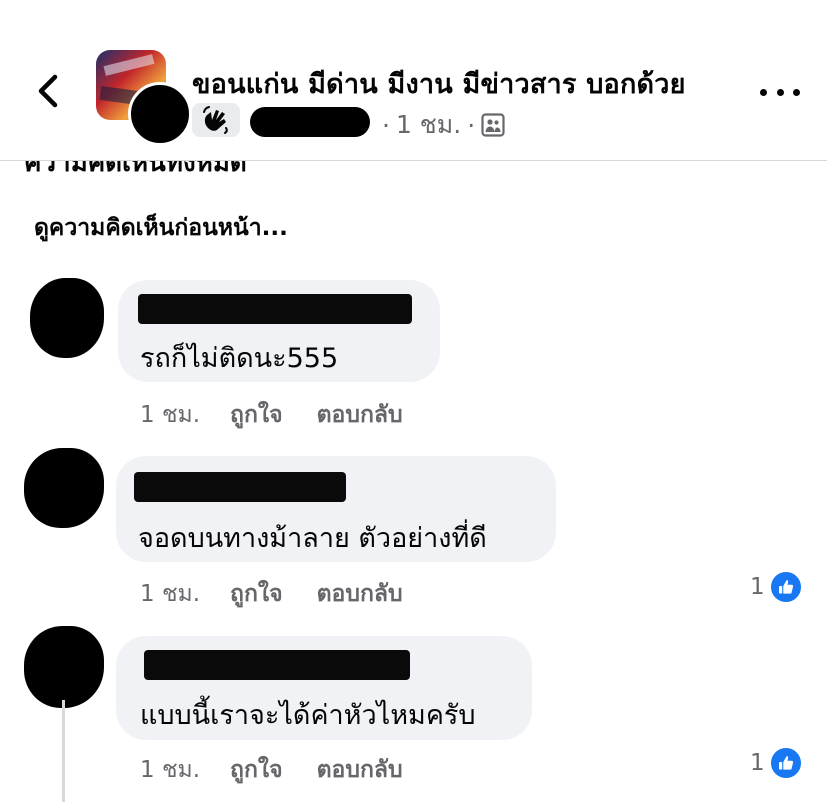 This screenshot has height=802, width=827. Describe the element at coordinates (763, 92) in the screenshot. I see `more-horizontal-icon` at that location.